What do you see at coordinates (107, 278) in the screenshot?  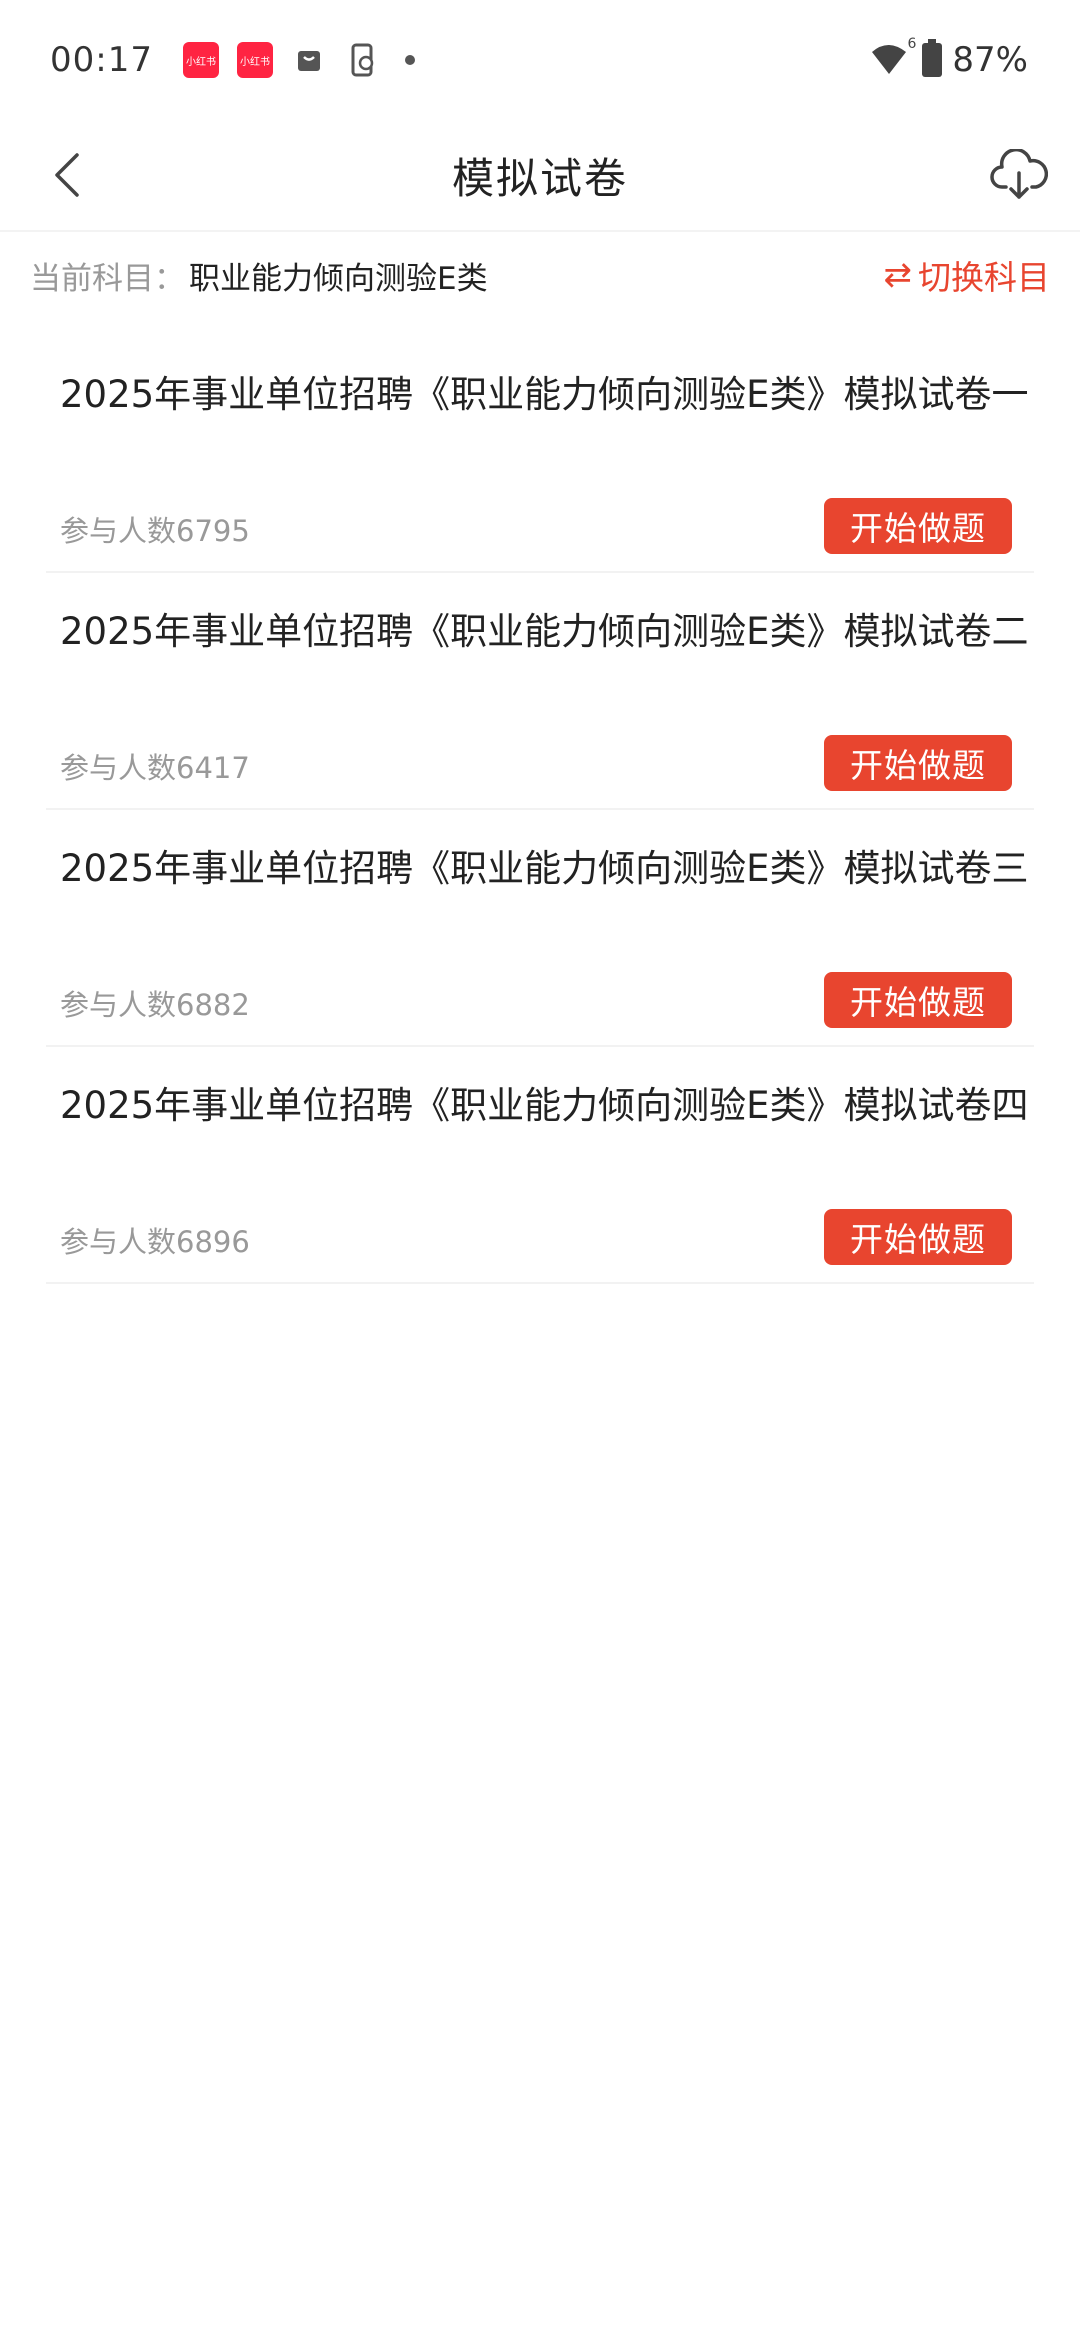 I see `current-subject-label: 当前科目：` at bounding box center [107, 278].